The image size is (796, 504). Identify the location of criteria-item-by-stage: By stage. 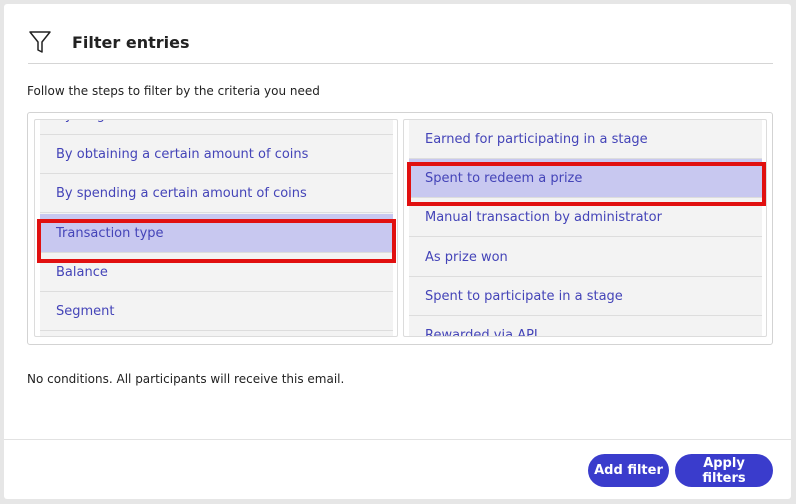
(216, 127).